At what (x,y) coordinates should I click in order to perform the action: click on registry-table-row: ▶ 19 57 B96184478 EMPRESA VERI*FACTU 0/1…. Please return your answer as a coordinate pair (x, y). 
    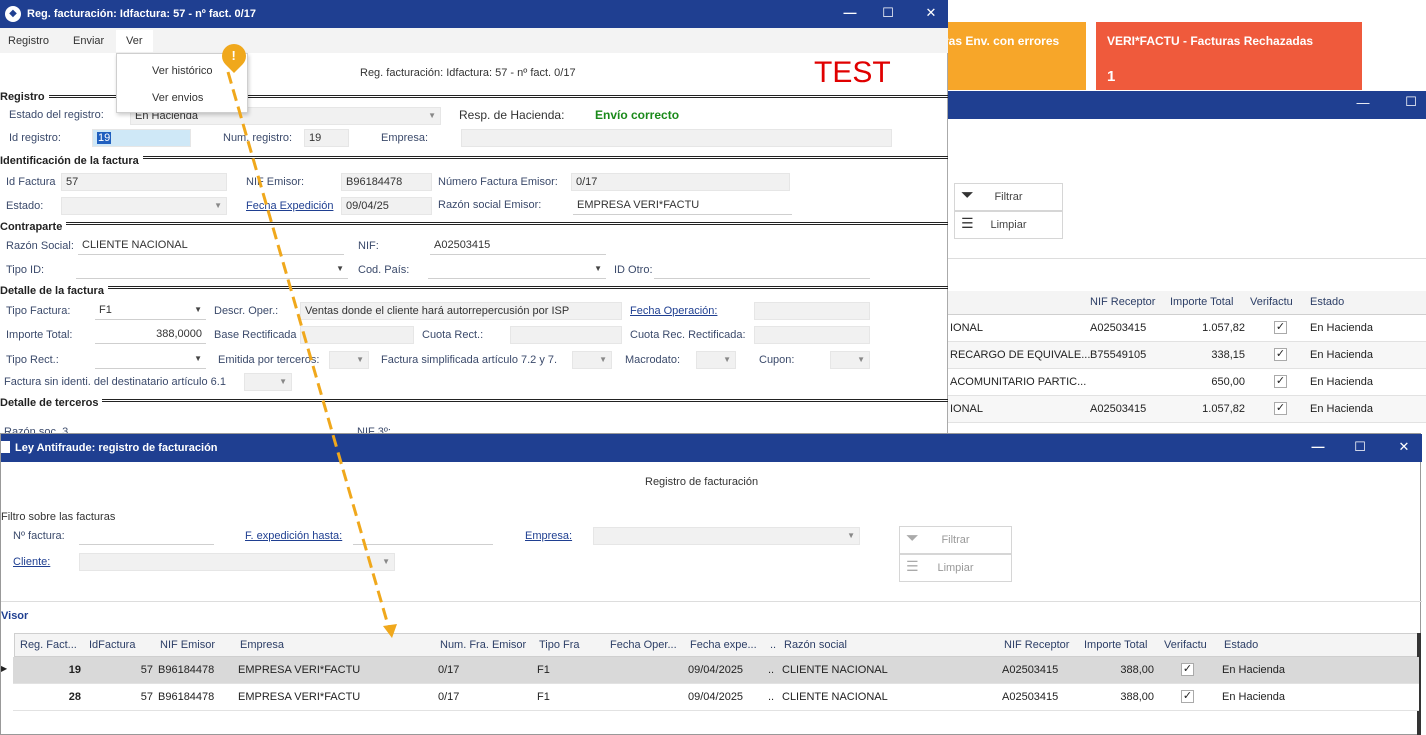
    Looking at the image, I should click on (710, 670).